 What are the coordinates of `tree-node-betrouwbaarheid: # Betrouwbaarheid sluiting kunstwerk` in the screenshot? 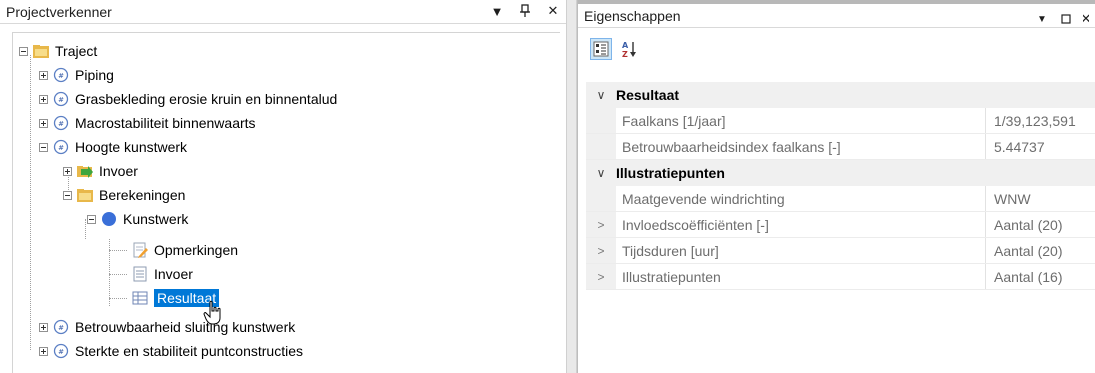 It's located at (167, 327).